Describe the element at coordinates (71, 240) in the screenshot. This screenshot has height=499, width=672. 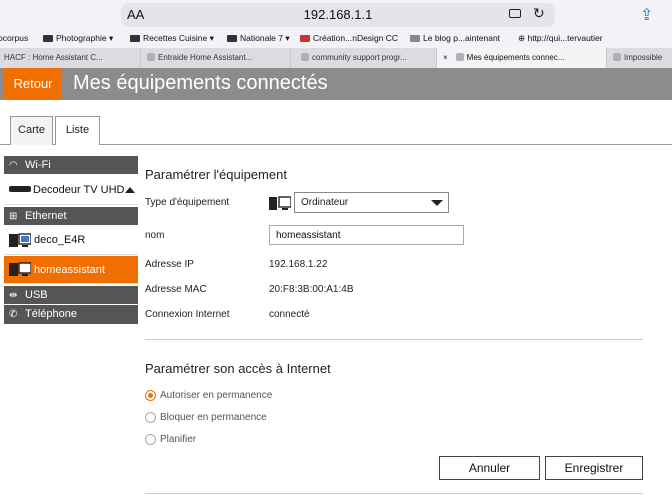
I see `device-item-deco: deco_E4R` at that location.